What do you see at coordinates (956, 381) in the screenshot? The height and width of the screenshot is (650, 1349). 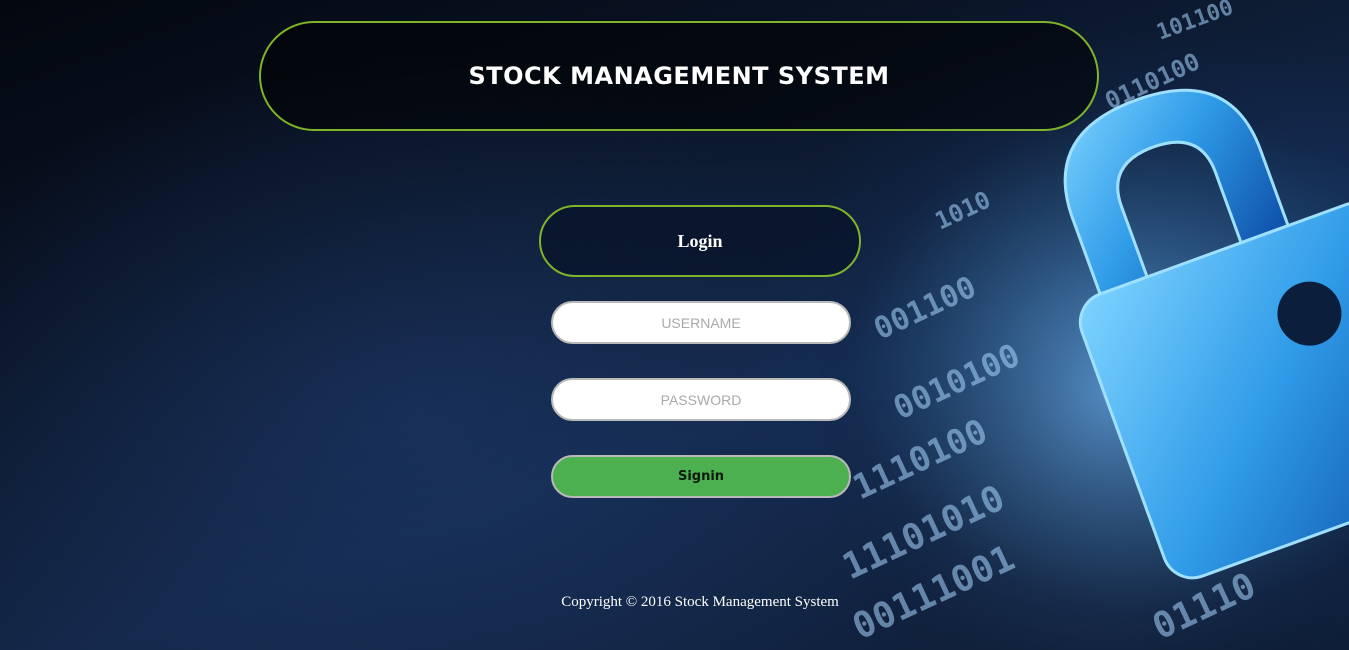 I see `svg-text: 0010100` at bounding box center [956, 381].